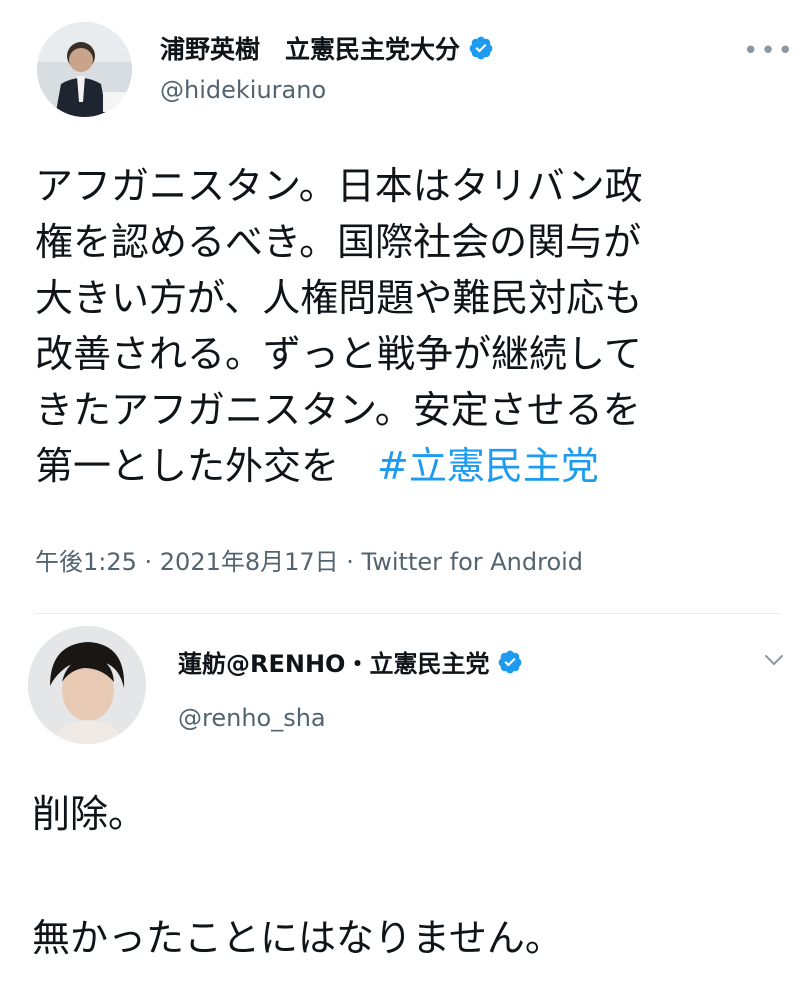 The image size is (800, 1006). What do you see at coordinates (339, 186) in the screenshot?
I see `tweet-body-line: アフガニスタン。日本はタリバン政` at bounding box center [339, 186].